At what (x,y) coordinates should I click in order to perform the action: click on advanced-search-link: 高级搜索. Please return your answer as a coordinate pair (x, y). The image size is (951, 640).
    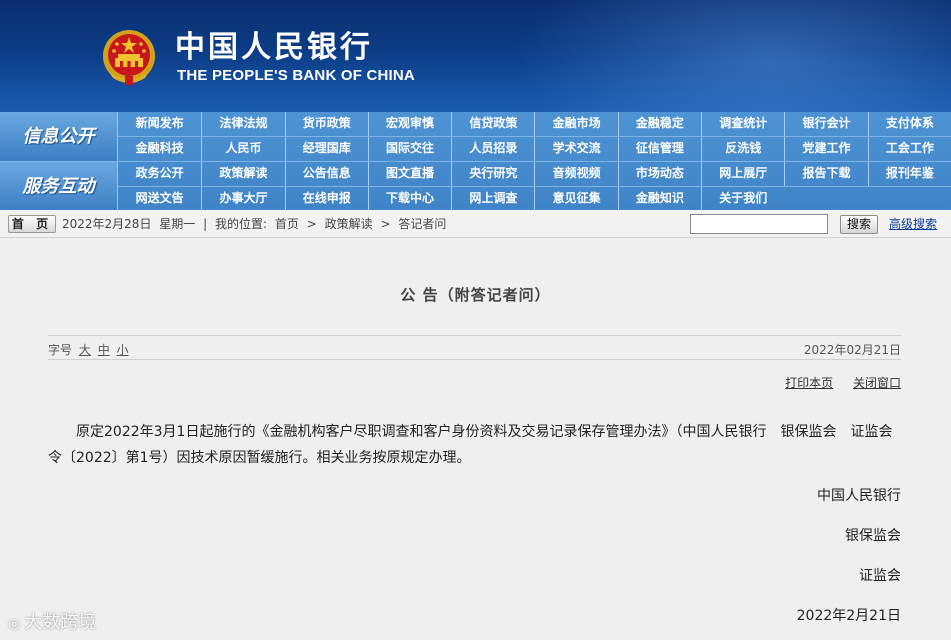
    Looking at the image, I should click on (913, 224).